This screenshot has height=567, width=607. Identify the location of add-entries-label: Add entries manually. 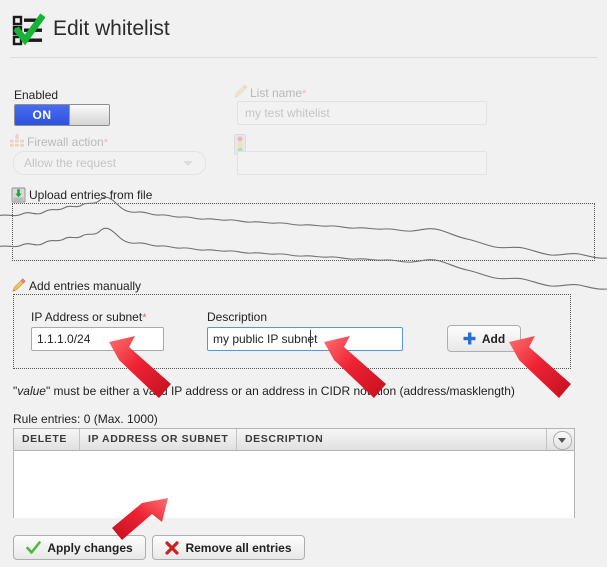
(85, 286).